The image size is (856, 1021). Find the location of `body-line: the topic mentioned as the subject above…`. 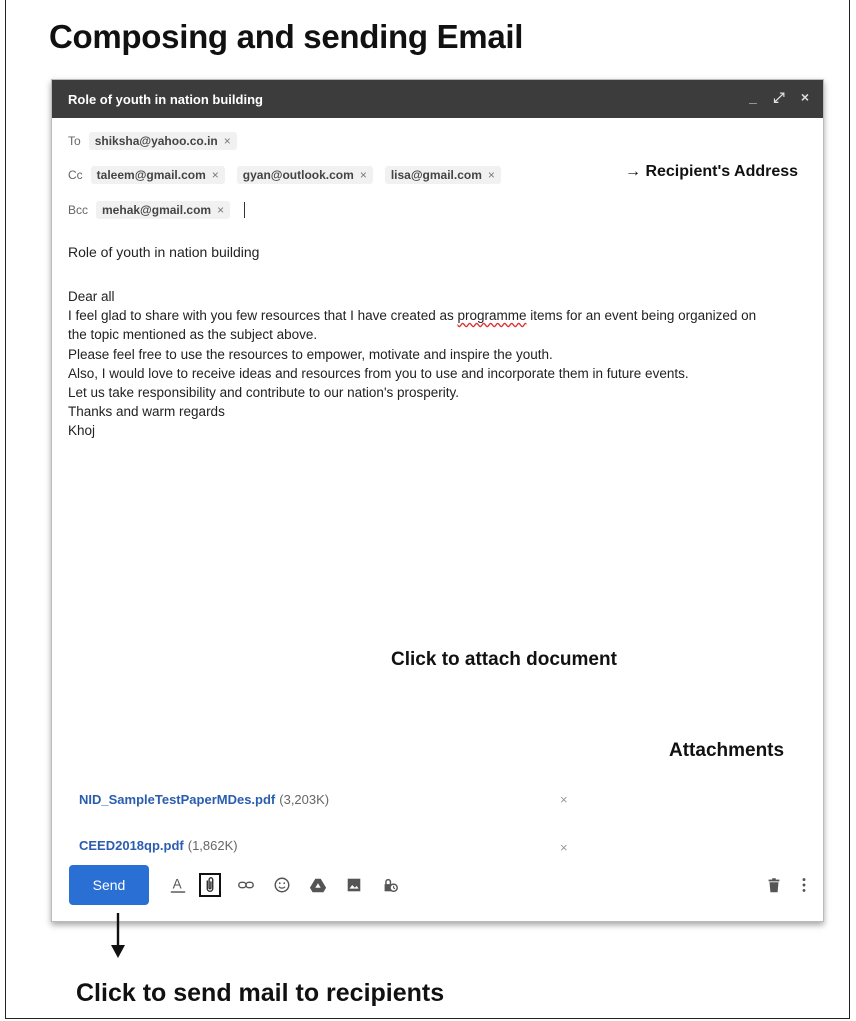

body-line: the topic mentioned as the subject above… is located at coordinates (193, 335).